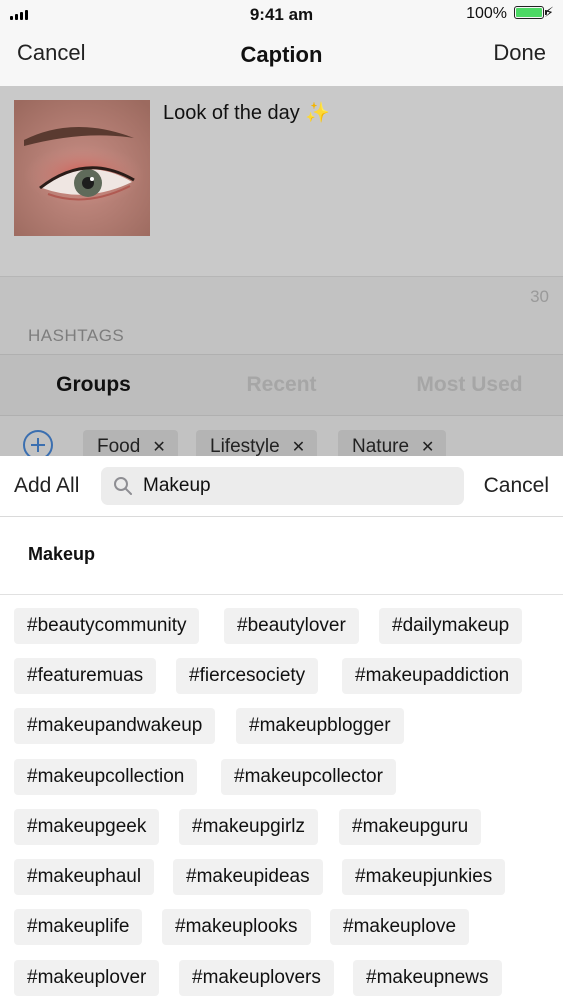 This screenshot has width=563, height=1000. I want to click on add-group-icon, so click(38, 443).